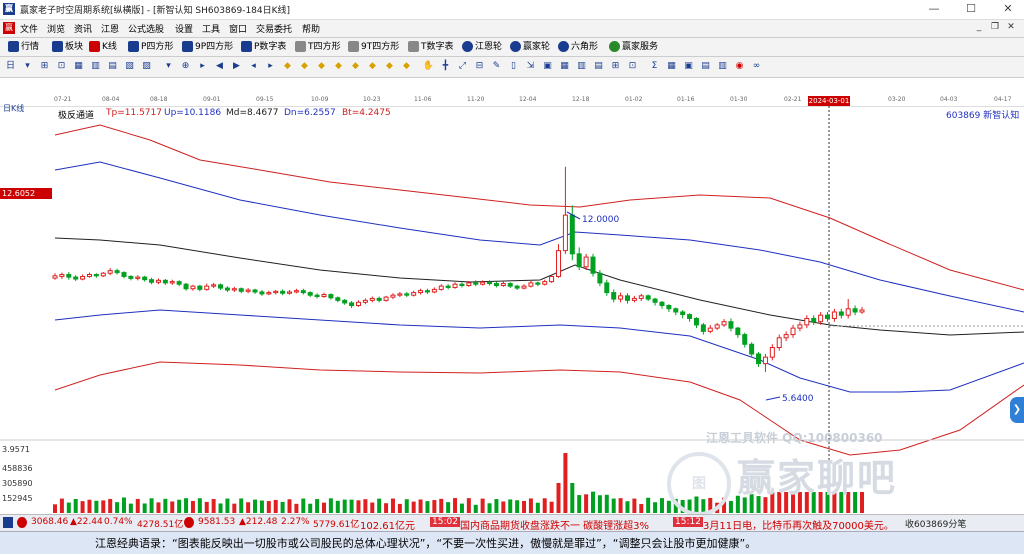  What do you see at coordinates (311, 28) in the screenshot?
I see `menu-help: 帮助` at bounding box center [311, 28].